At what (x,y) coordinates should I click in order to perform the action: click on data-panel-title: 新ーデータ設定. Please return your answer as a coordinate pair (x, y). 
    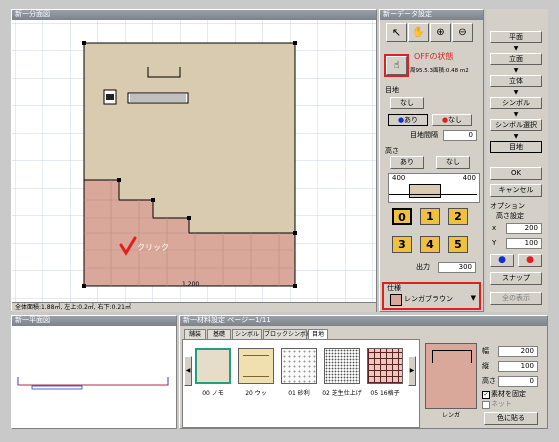
    Looking at the image, I should click on (431, 15).